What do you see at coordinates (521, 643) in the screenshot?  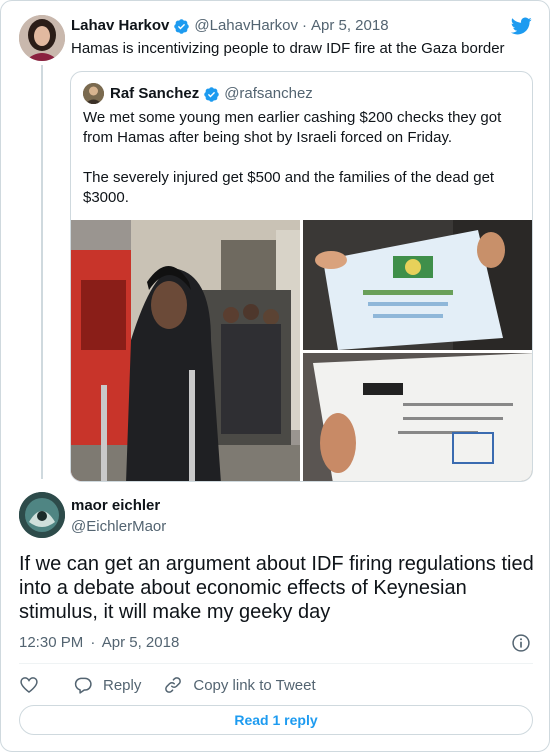 I see `info-icon` at bounding box center [521, 643].